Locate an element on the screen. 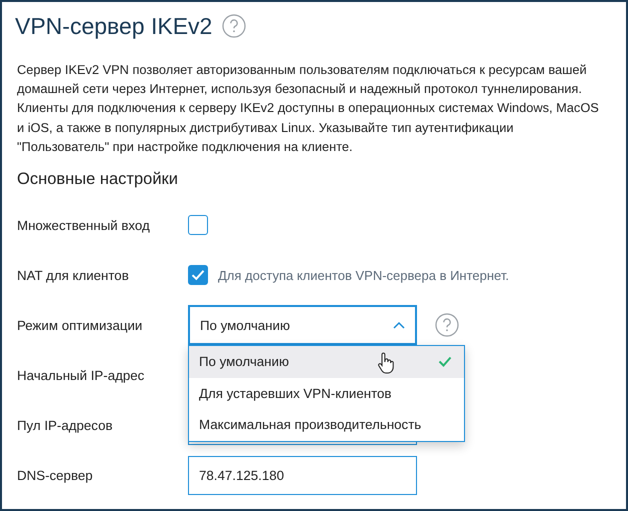 This screenshot has width=628, height=511. hint-text: Для доступа клиентов VPN-сервера в Интернет. is located at coordinates (363, 275).